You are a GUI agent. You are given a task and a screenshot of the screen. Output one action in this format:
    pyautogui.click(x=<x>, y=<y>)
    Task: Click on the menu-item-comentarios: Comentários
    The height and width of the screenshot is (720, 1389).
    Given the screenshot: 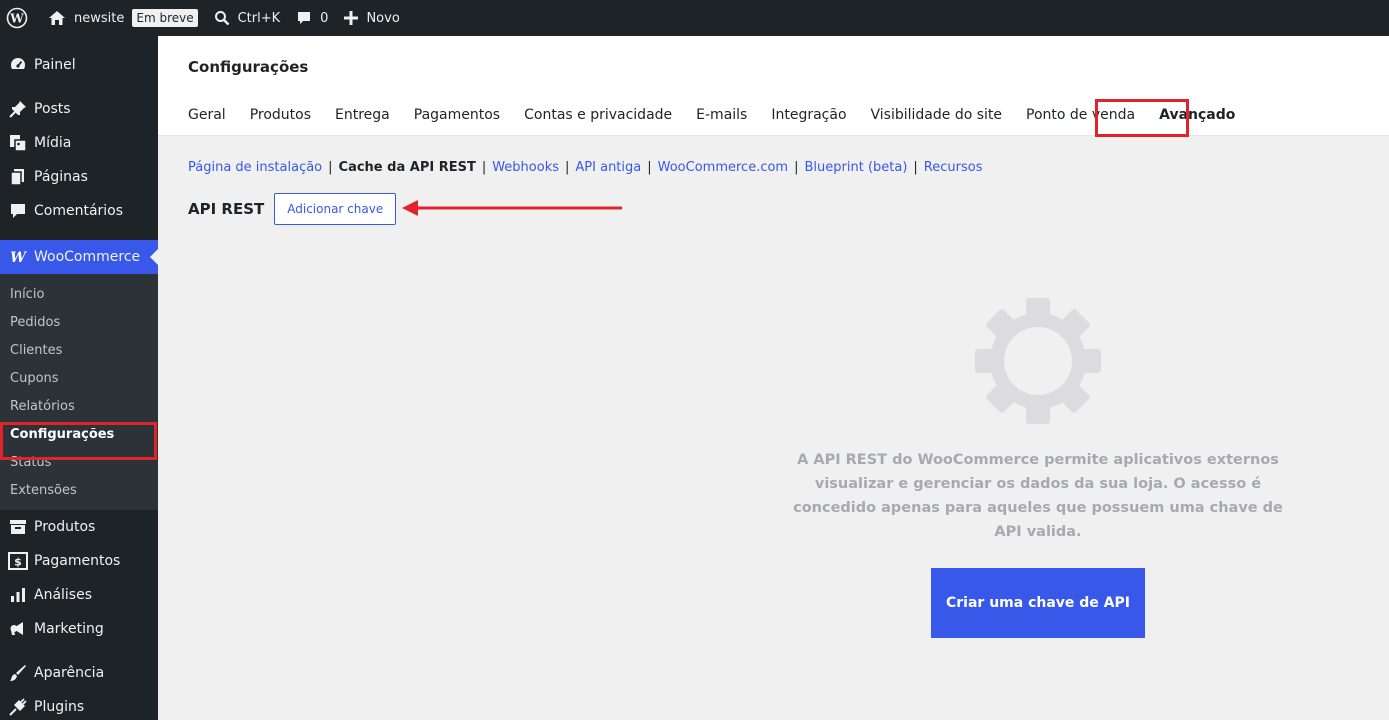 What is the action you would take?
    pyautogui.click(x=79, y=211)
    